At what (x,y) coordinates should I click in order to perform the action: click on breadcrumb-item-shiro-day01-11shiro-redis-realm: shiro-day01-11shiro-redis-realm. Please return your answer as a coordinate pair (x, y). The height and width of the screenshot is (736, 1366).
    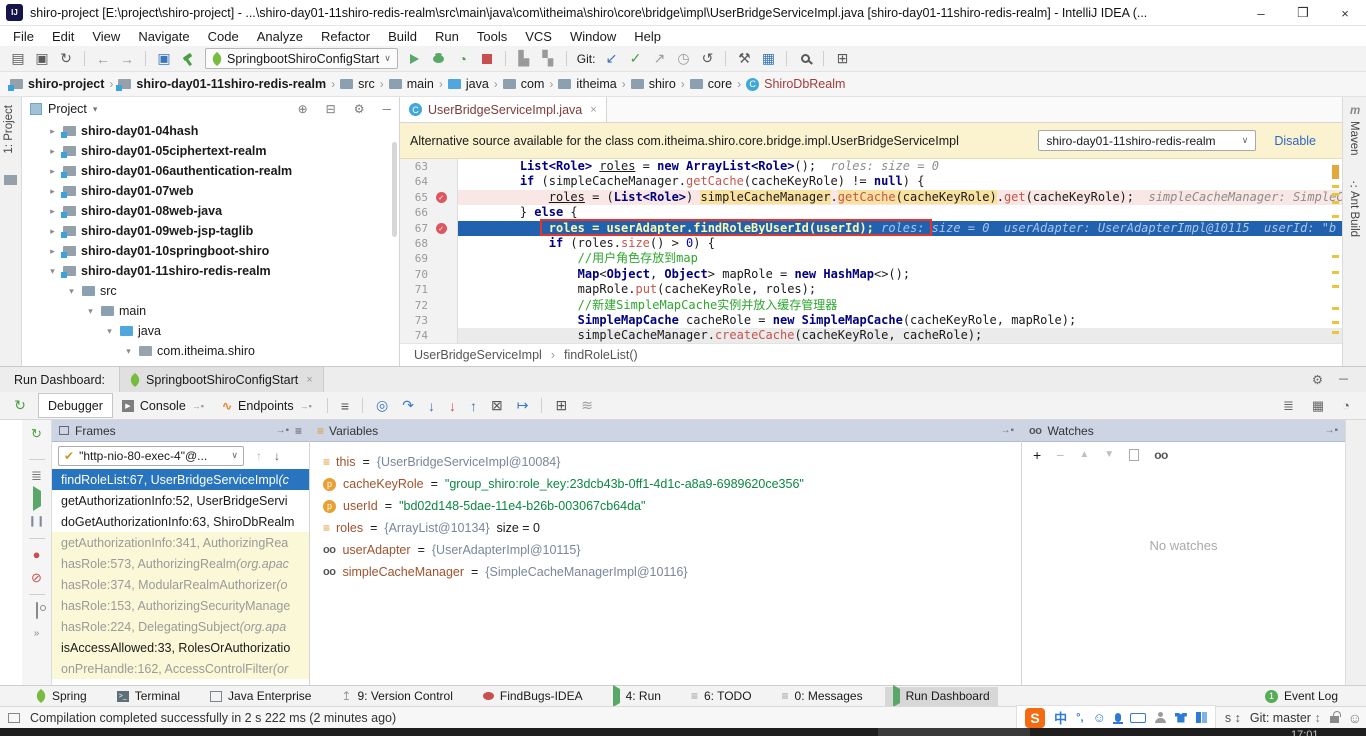
    Looking at the image, I should click on (221, 84).